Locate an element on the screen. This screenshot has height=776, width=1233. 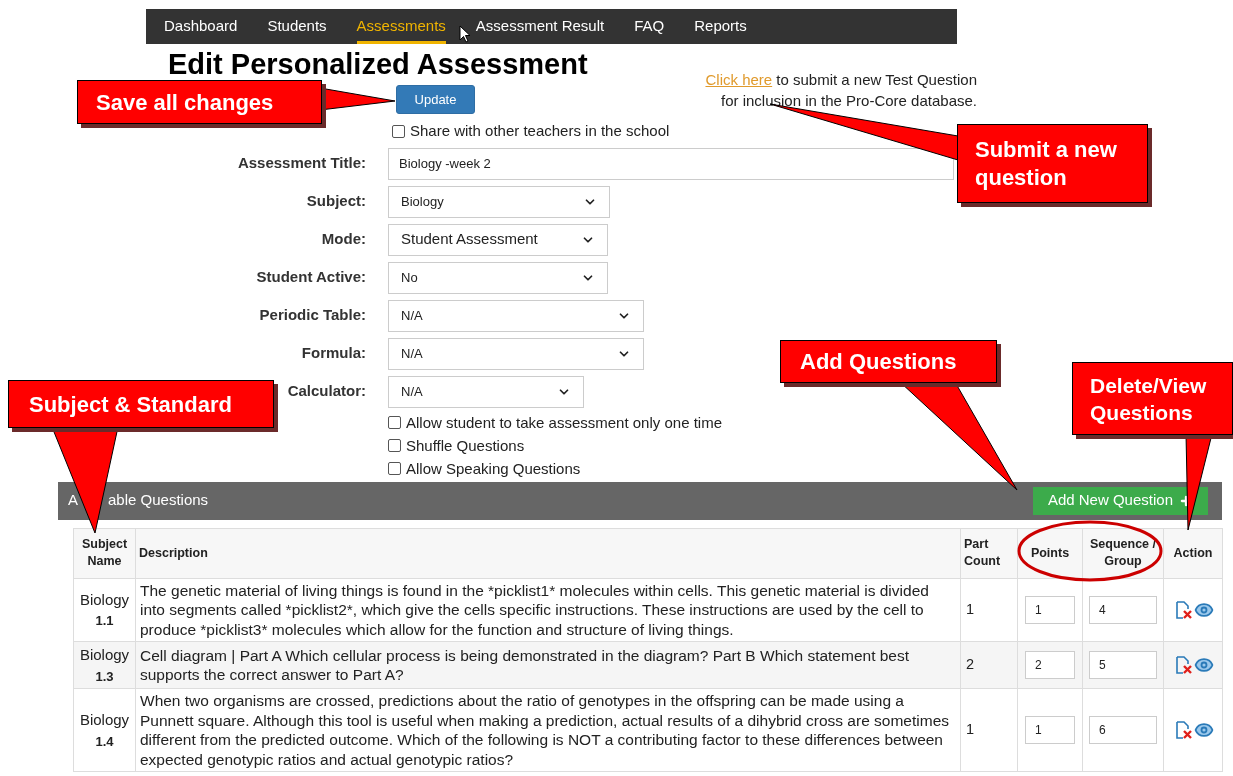
field-label: Student Active: is located at coordinates (311, 277).